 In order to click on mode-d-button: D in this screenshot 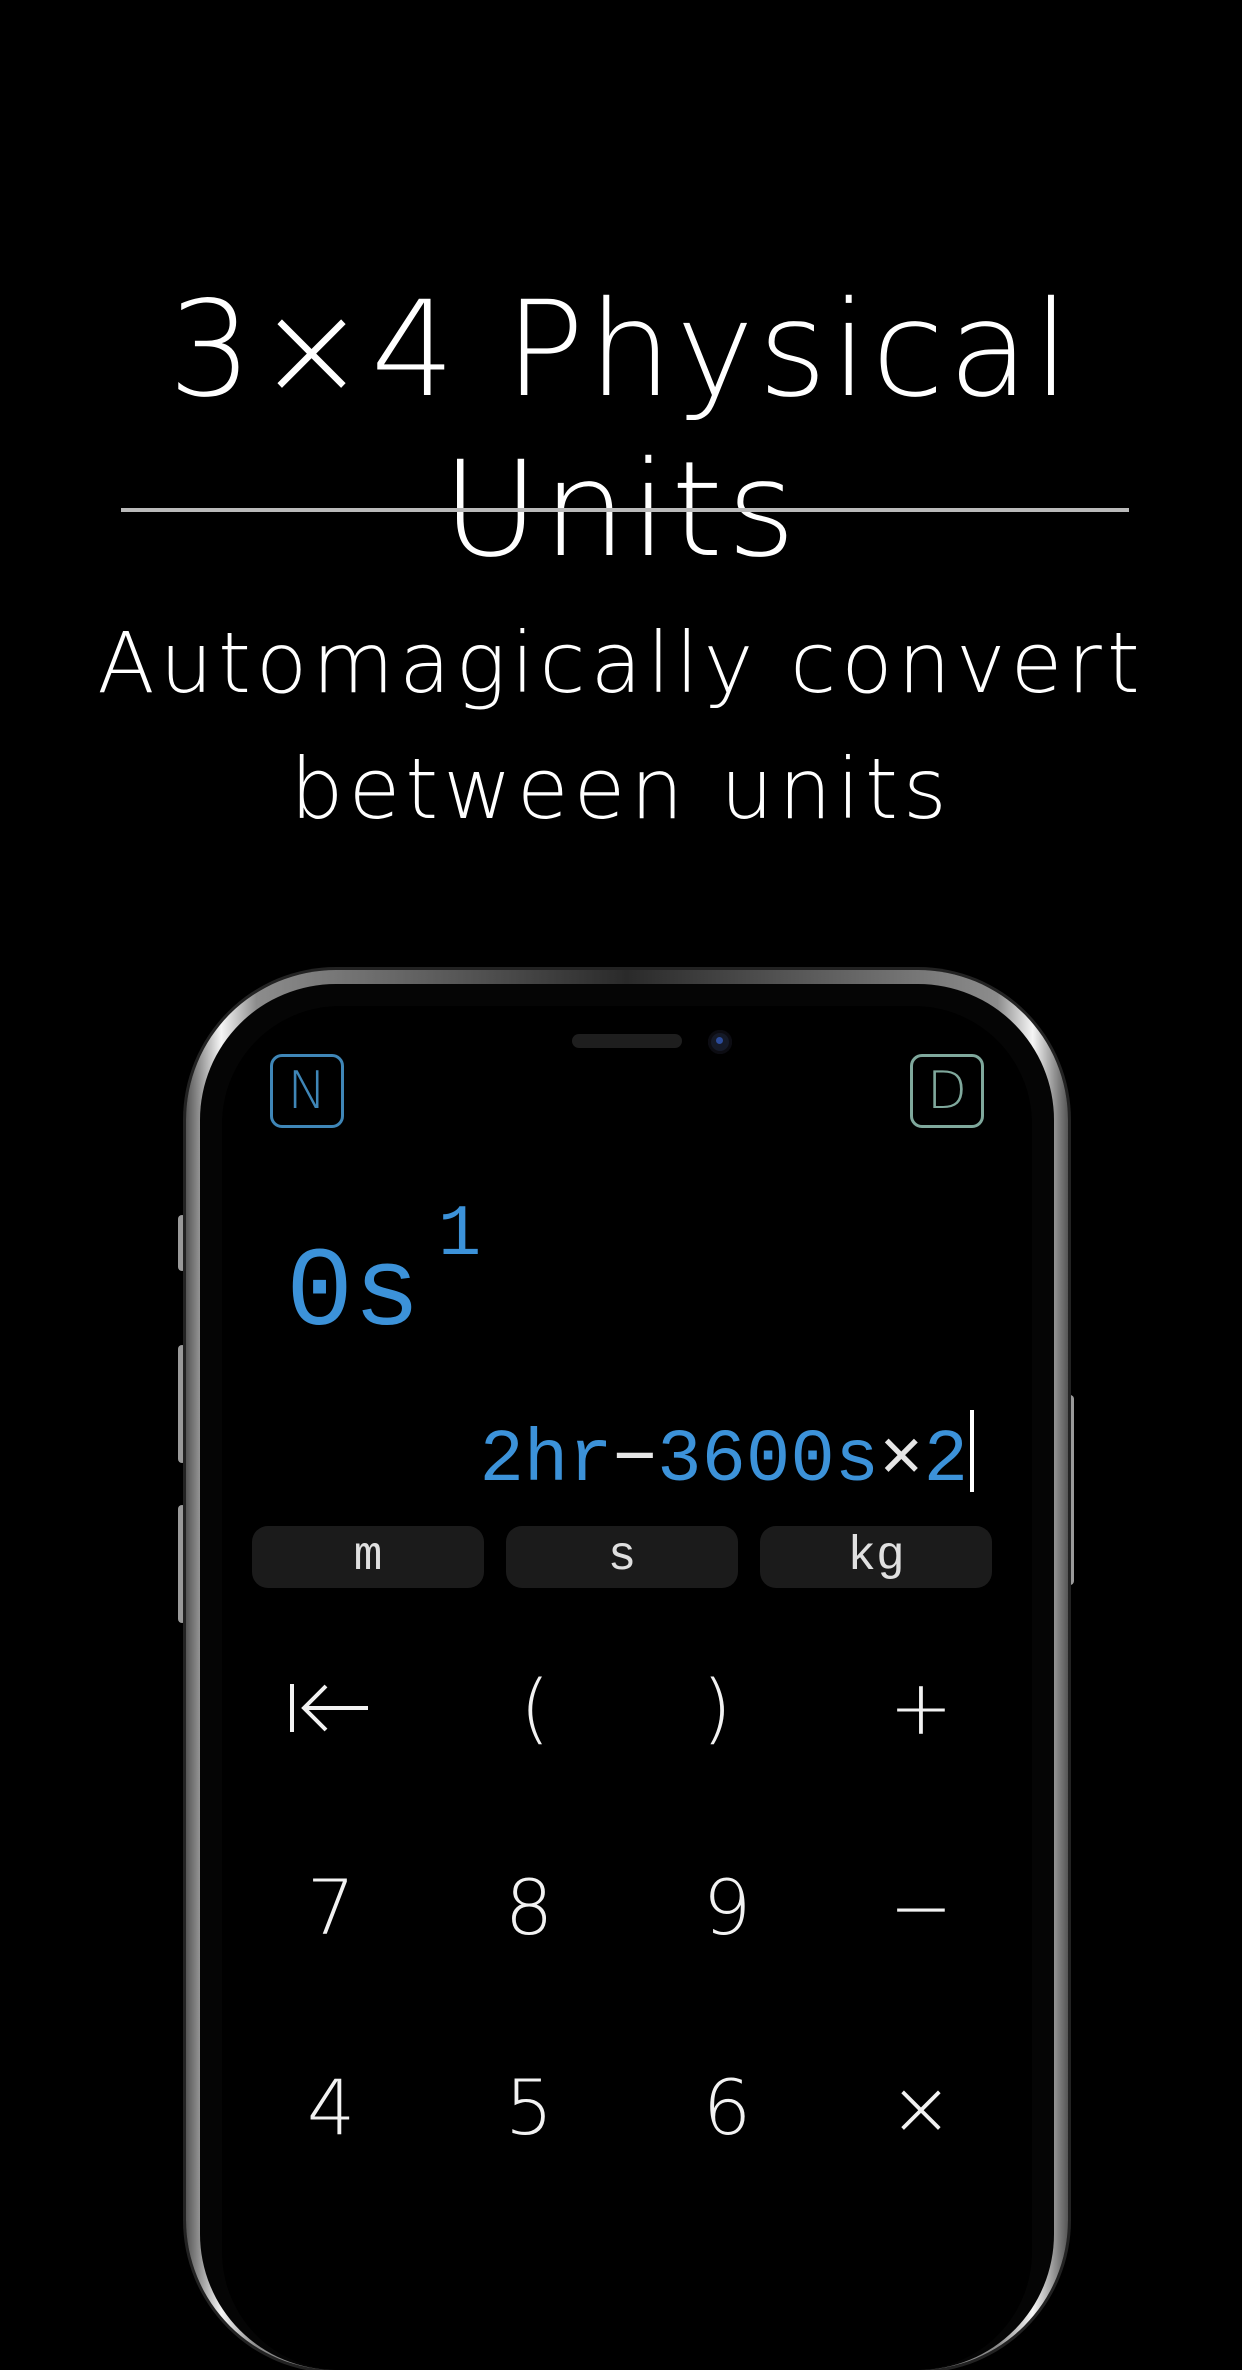, I will do `click(947, 1091)`.